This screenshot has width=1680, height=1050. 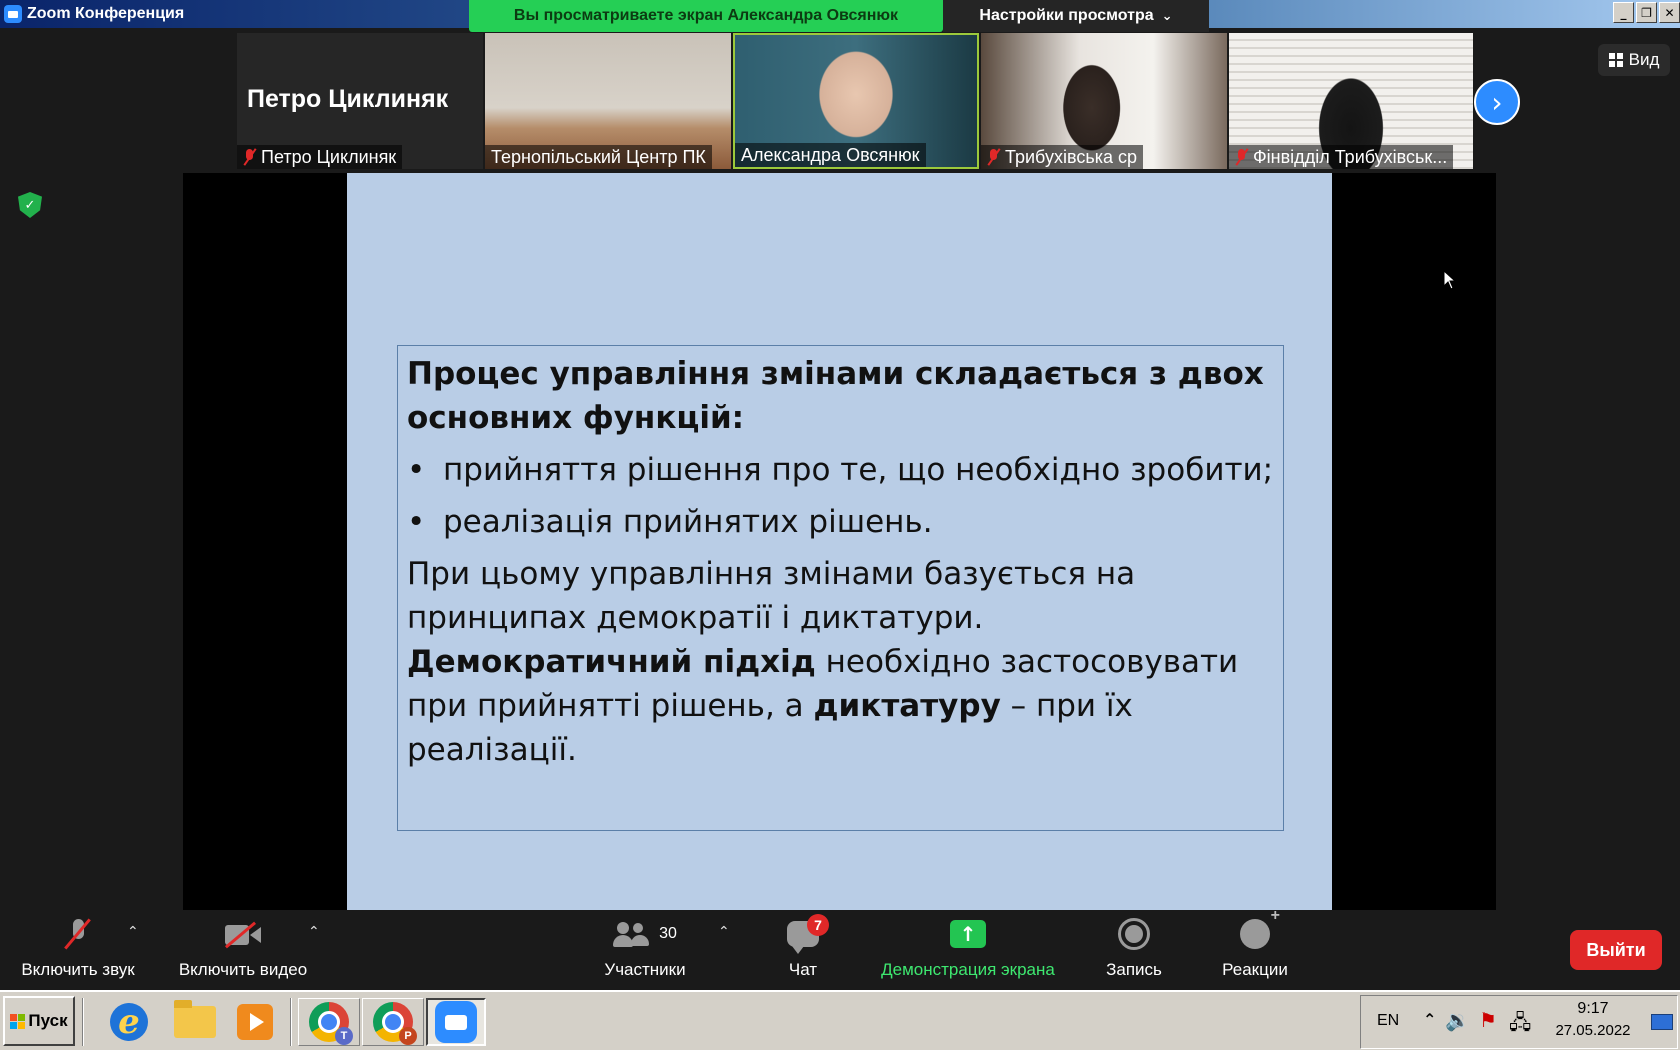 I want to click on view-options-button: Настройки просмотра ⌄, so click(x=1076, y=16).